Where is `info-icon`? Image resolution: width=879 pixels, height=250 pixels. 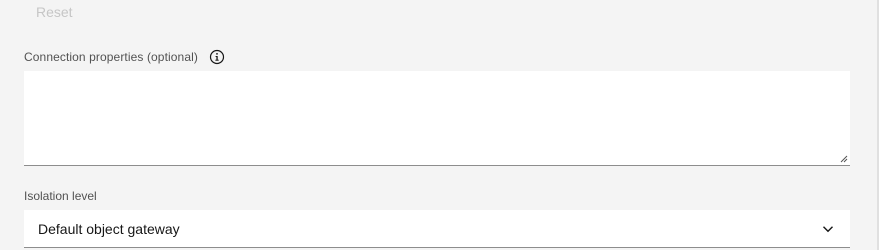
info-icon is located at coordinates (217, 57).